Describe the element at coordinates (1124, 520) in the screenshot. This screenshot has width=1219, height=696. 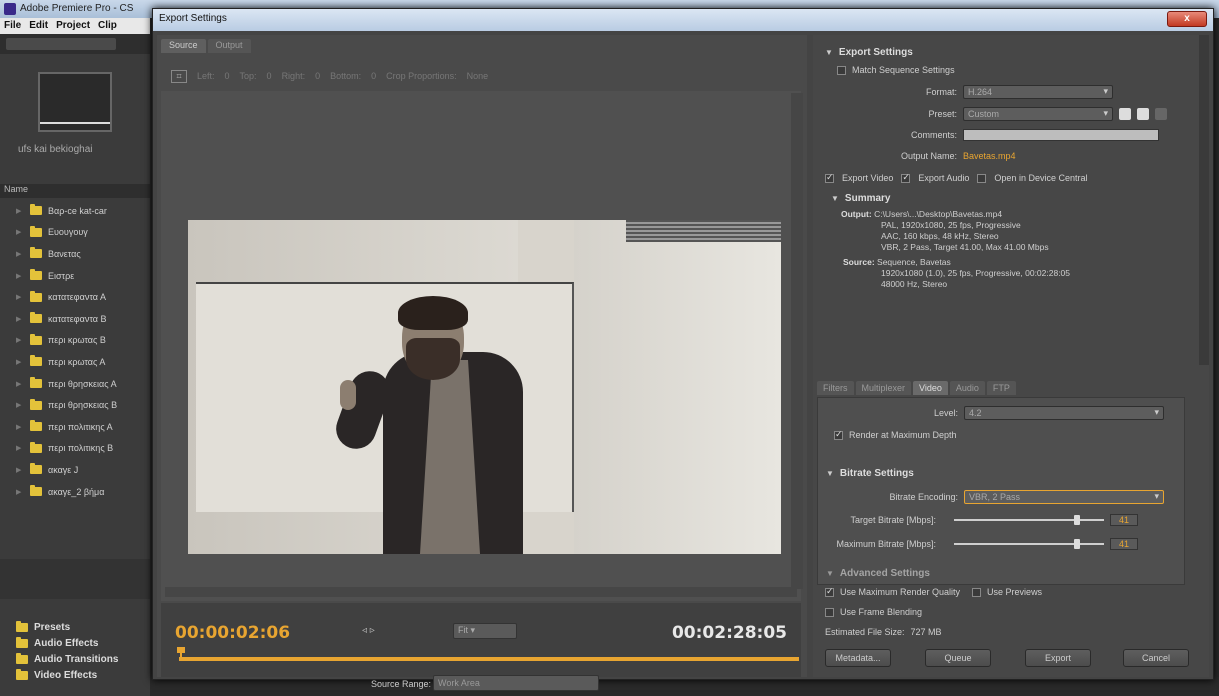
I see `target-bitrate-value: 41` at that location.